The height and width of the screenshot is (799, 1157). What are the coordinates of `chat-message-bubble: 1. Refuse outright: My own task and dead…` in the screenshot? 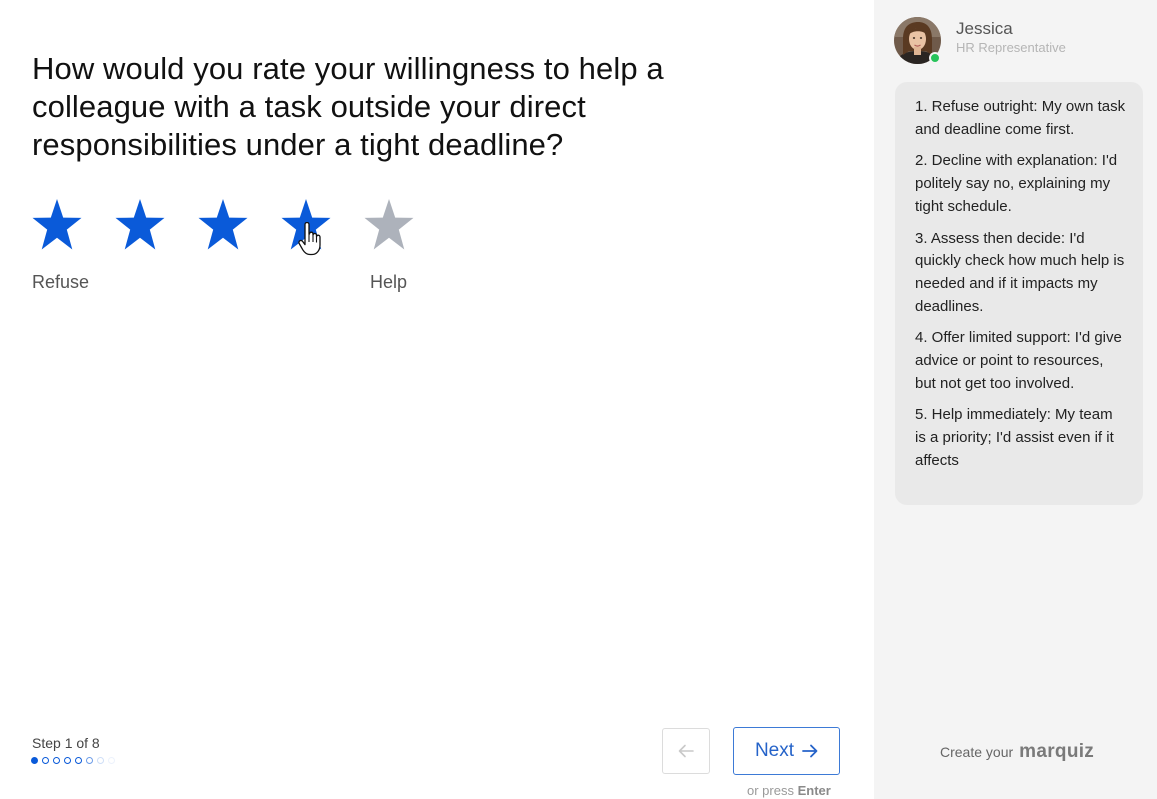 It's located at (1019, 293).